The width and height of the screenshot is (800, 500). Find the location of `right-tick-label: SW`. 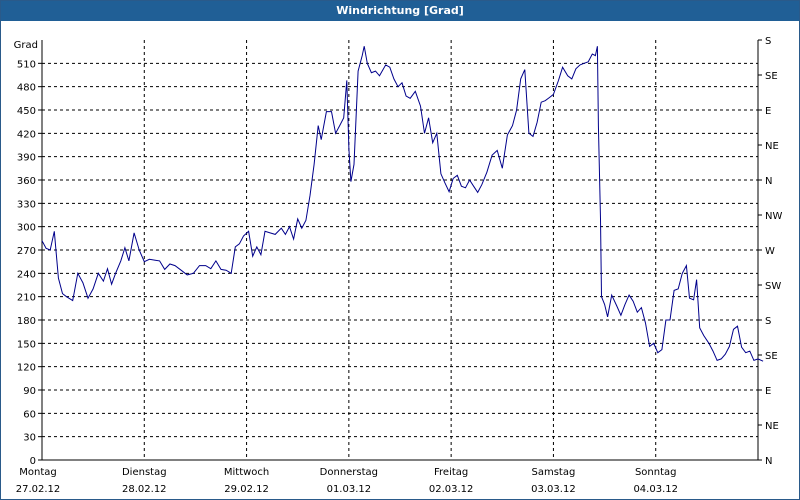

right-tick-label: SW is located at coordinates (773, 286).